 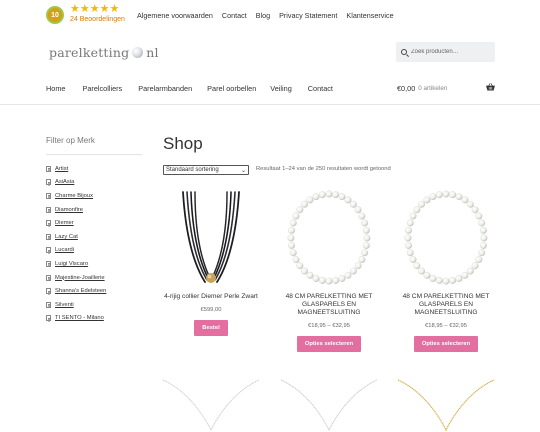 I want to click on topnav-privacy: Privacy Statement, so click(x=308, y=15).